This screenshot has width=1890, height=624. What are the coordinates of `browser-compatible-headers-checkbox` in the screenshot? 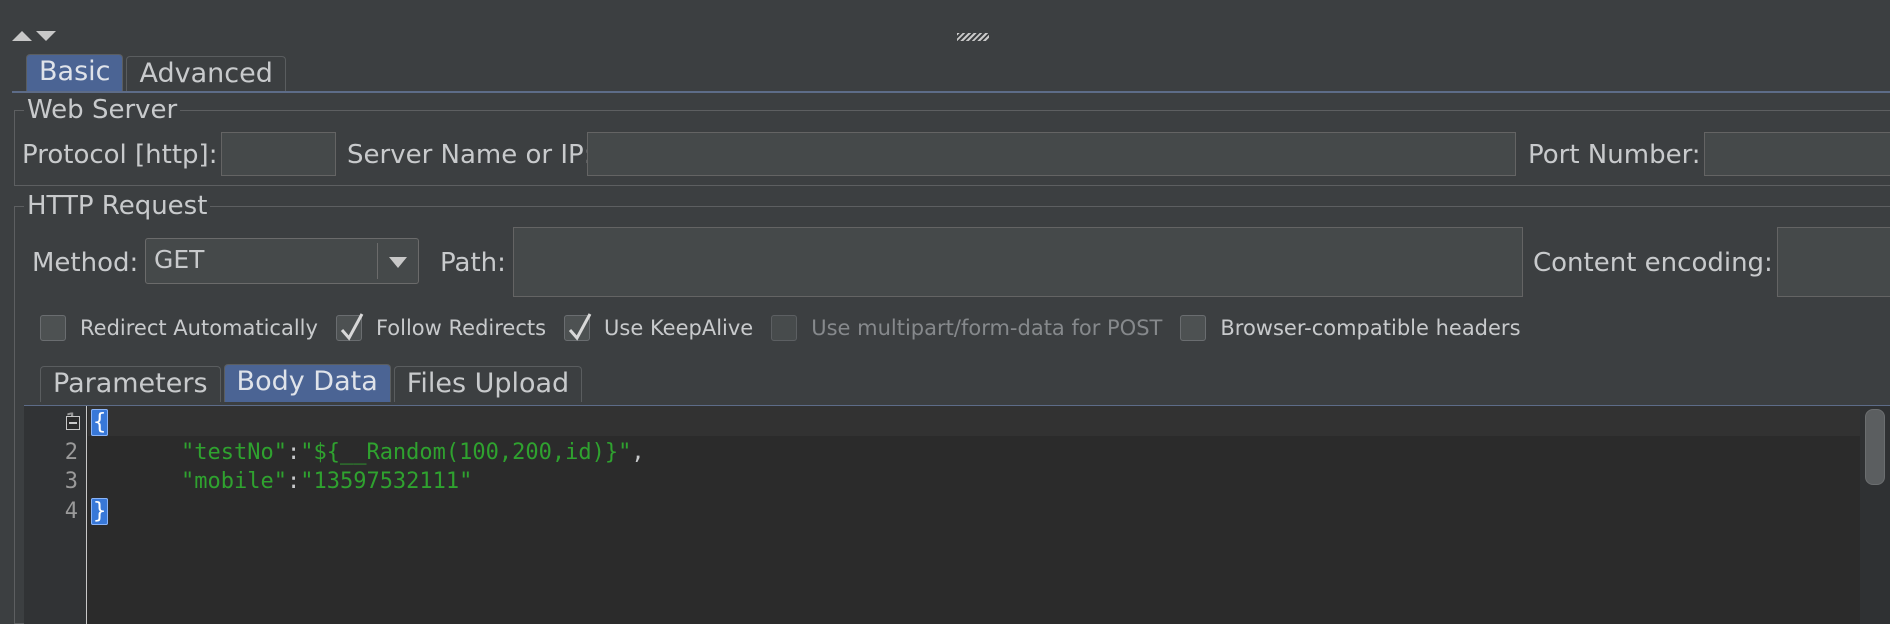 It's located at (1193, 328).